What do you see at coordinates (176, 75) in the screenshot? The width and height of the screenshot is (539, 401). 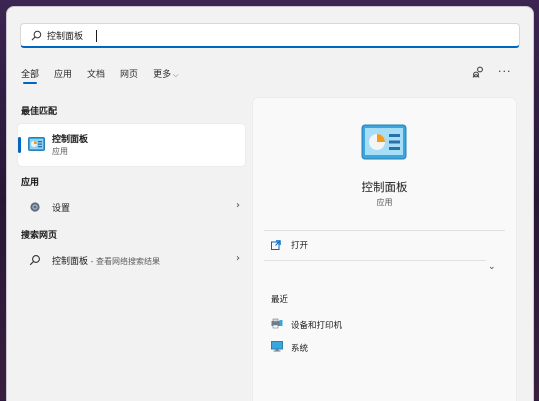 I see `chevron-down-icon: ⌵` at bounding box center [176, 75].